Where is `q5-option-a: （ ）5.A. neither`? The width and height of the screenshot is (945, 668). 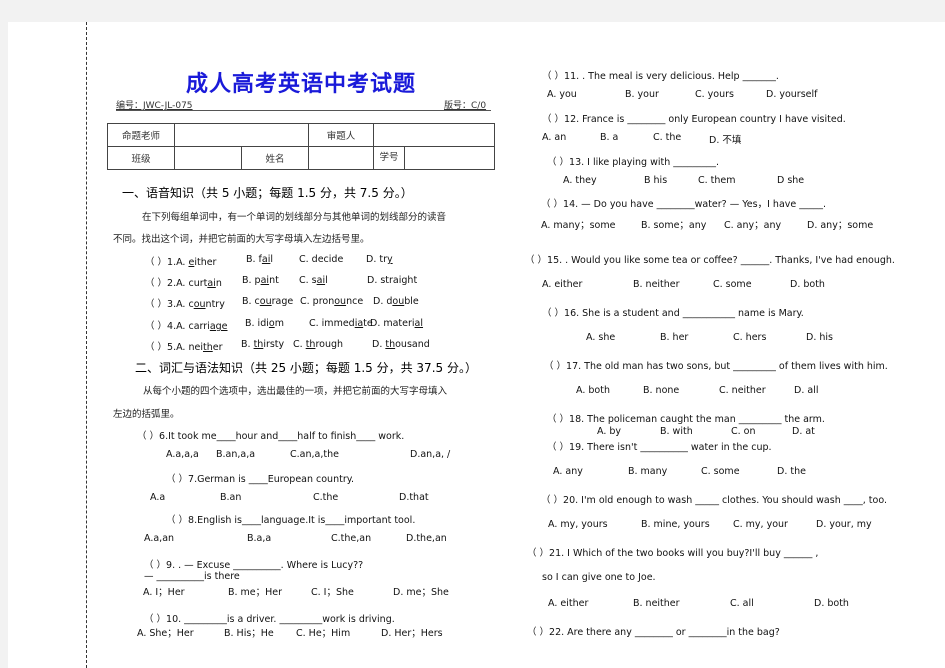 q5-option-a: （ ）5.A. neither is located at coordinates (184, 347).